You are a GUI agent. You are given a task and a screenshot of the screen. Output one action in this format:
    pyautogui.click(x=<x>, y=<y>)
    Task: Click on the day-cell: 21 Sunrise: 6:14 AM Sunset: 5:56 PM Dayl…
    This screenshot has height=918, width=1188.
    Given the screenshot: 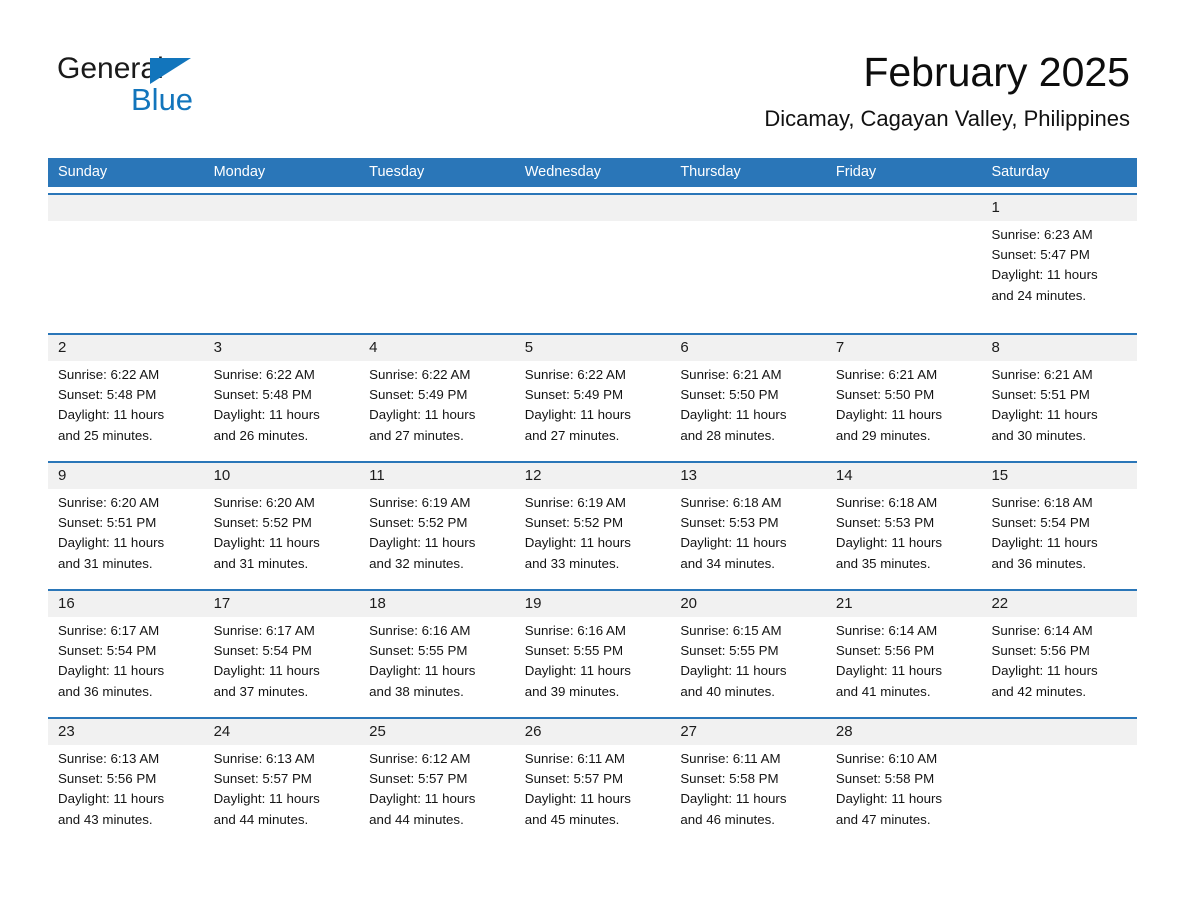 What is the action you would take?
    pyautogui.click(x=904, y=651)
    